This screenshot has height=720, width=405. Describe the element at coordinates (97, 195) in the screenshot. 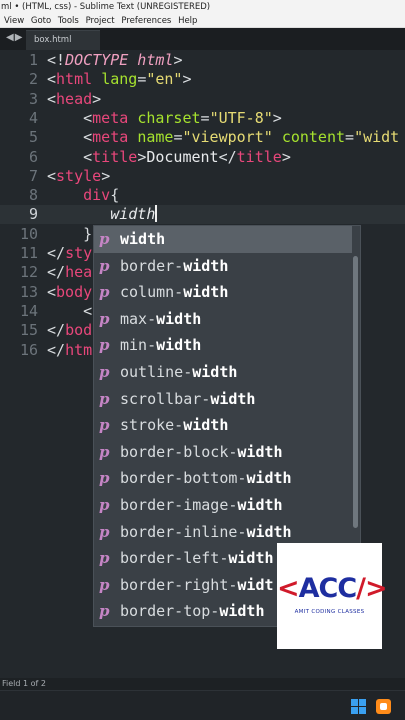

I see `code-token: div` at that location.